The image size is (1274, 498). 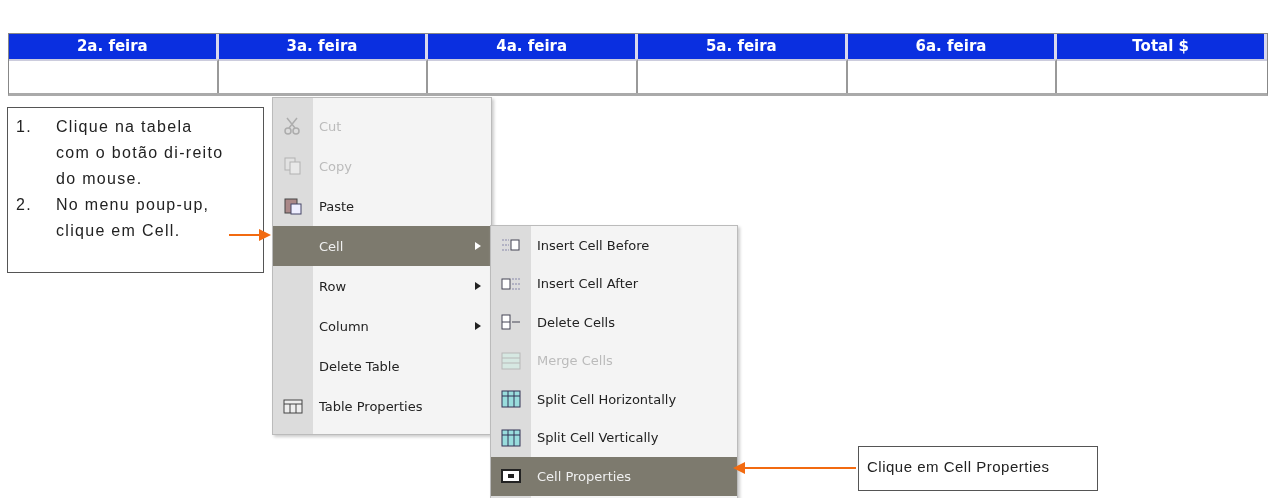 I want to click on merge-cells-icon, so click(x=511, y=360).